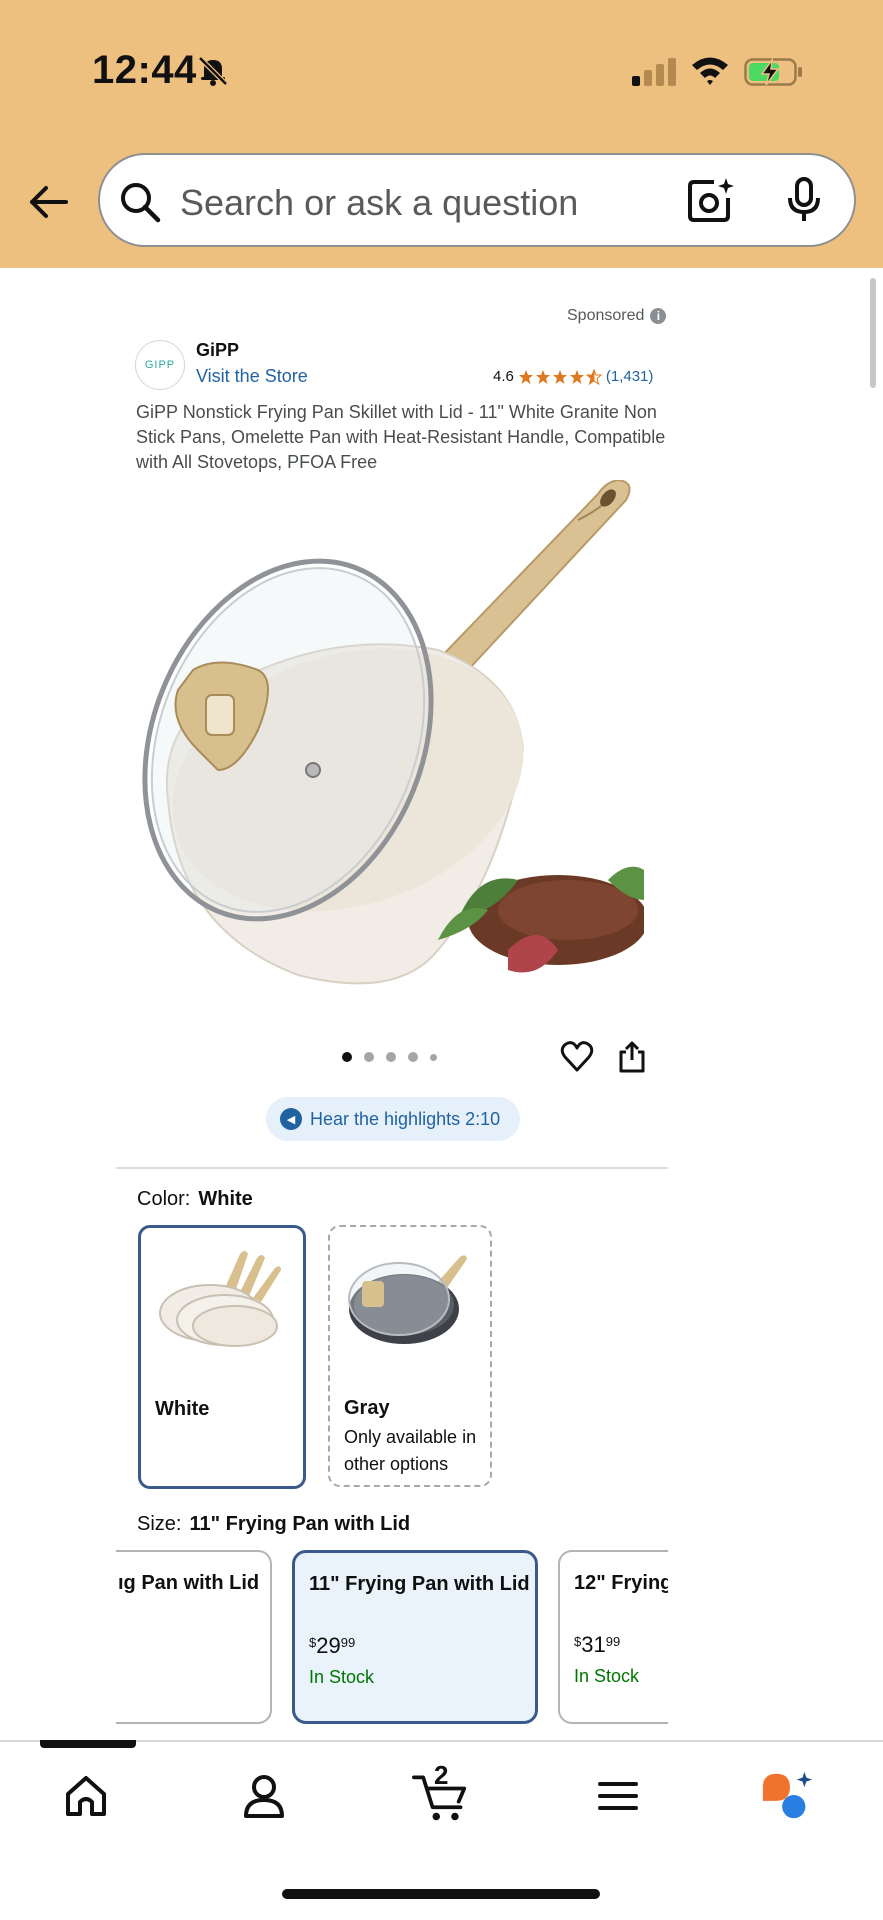 Image resolution: width=883 pixels, height=1920 pixels. I want to click on nav-menu, so click(618, 1796).